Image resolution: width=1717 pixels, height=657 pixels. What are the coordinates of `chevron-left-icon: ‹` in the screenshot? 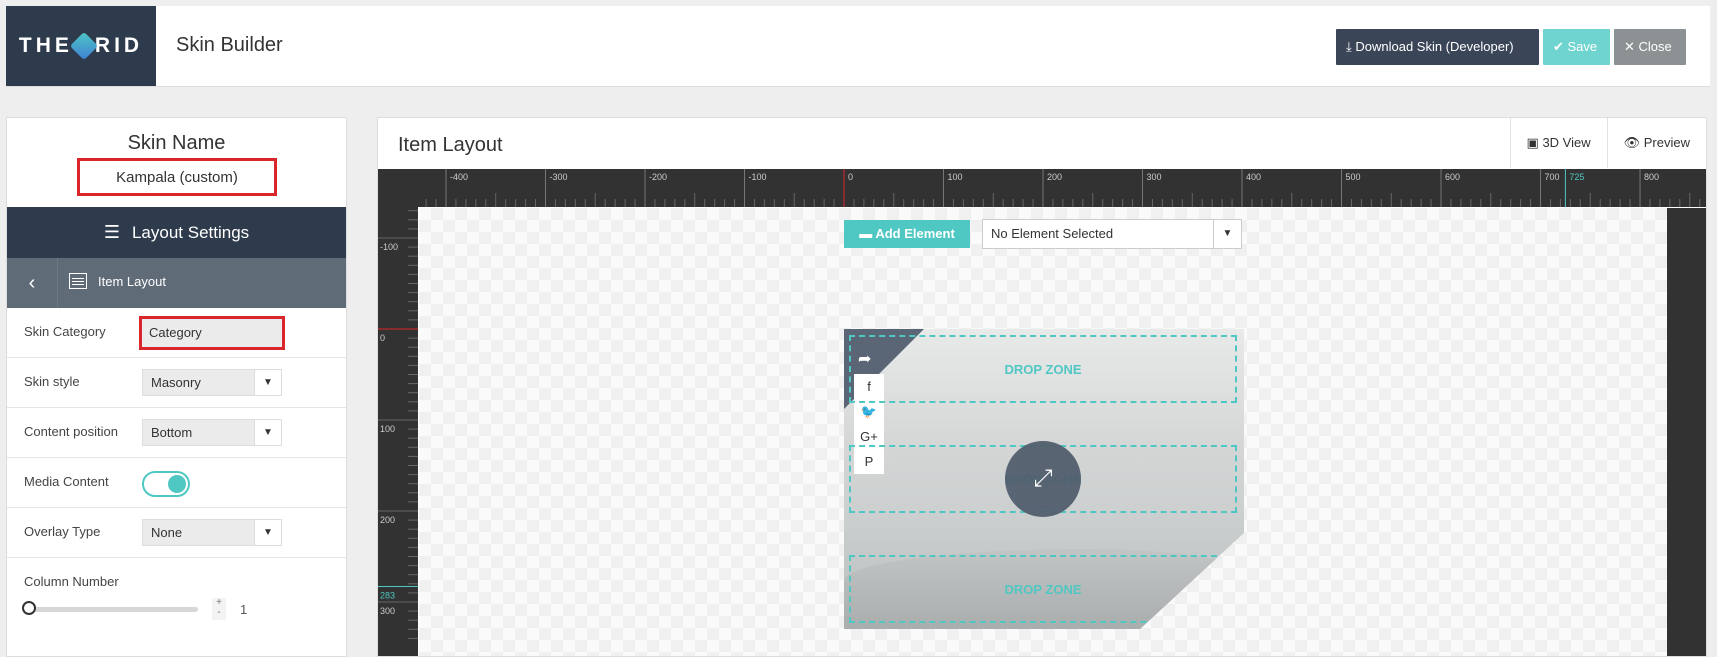 It's located at (32, 282).